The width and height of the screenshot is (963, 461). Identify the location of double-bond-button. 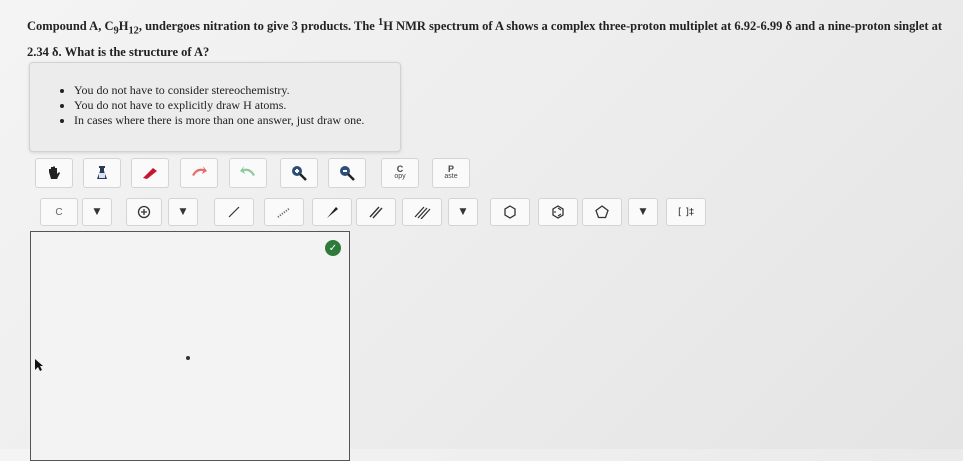
(376, 212).